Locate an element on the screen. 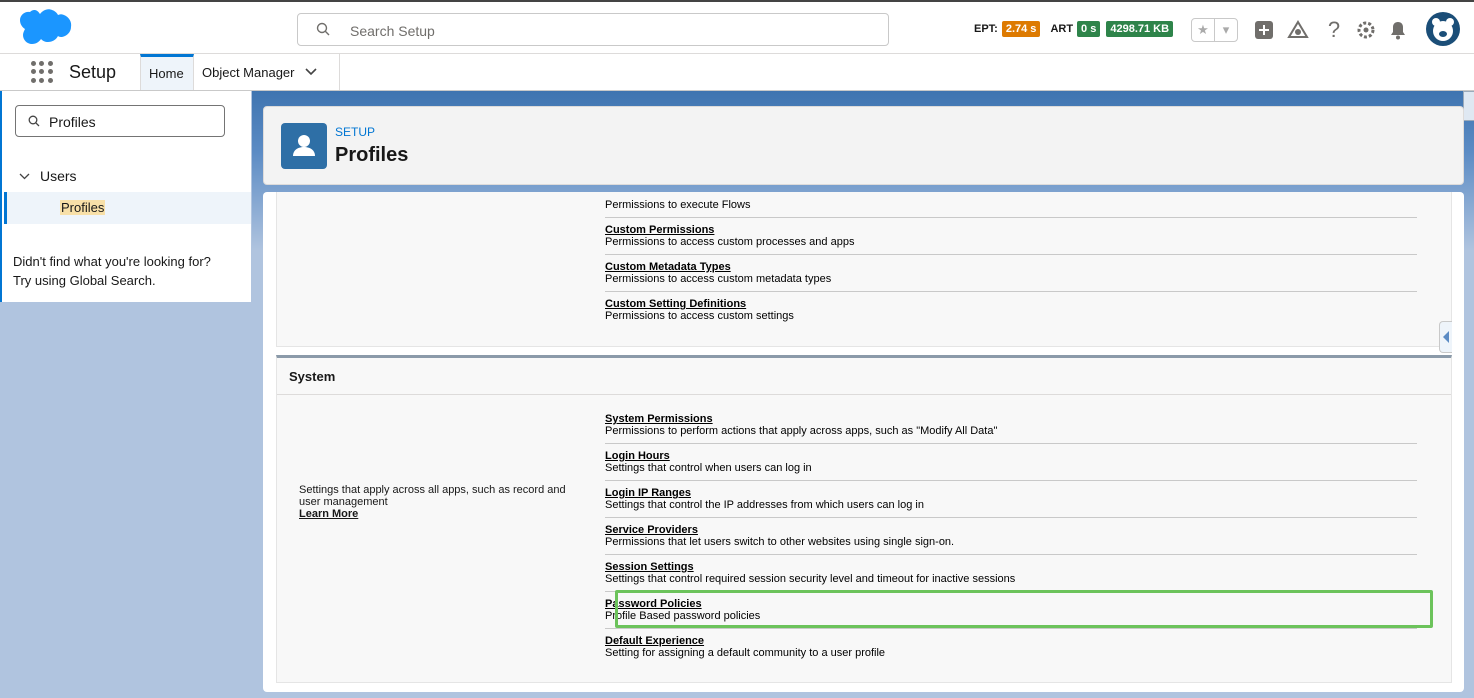  favorites-control: ★ ▾ is located at coordinates (1214, 30).